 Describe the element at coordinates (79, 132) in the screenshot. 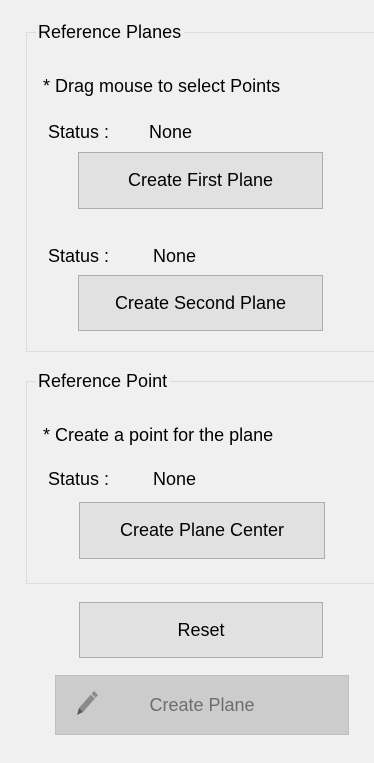

I see `first-plane-status-label: Status :` at that location.